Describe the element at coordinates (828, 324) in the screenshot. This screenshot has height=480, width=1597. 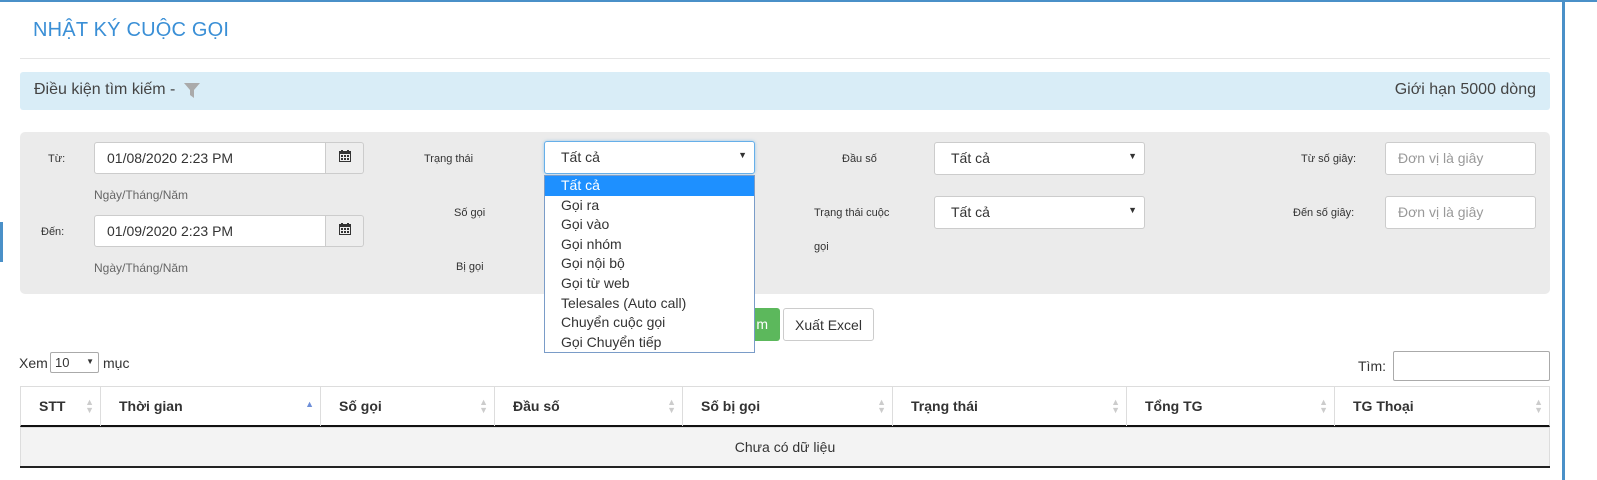
I see `export-excel-button: Xuất Excel` at that location.